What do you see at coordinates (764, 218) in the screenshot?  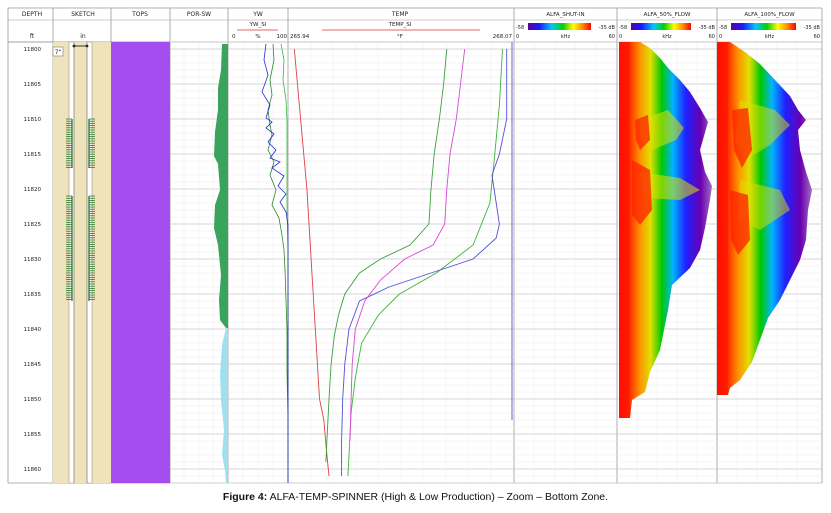 I see `alfa-100-spectrogram` at bounding box center [764, 218].